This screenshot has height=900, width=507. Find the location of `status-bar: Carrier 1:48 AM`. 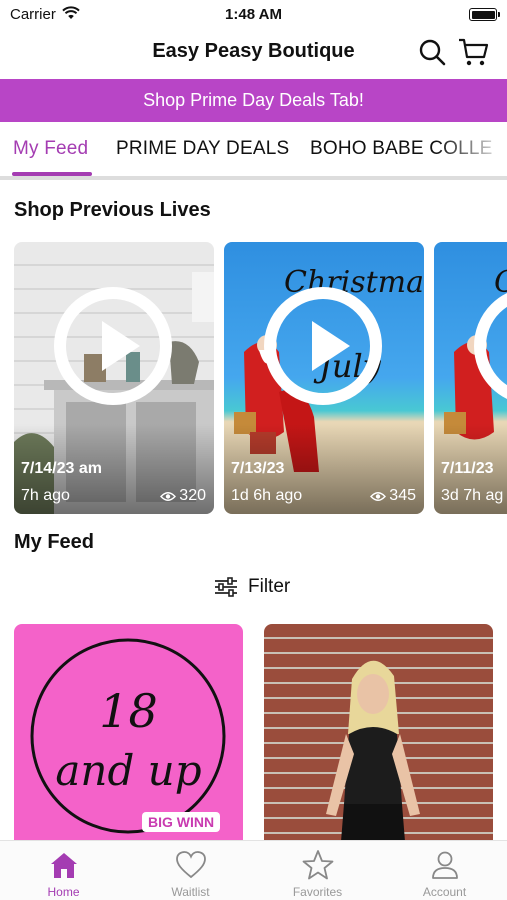

status-bar: Carrier 1:48 AM is located at coordinates (253, 15).